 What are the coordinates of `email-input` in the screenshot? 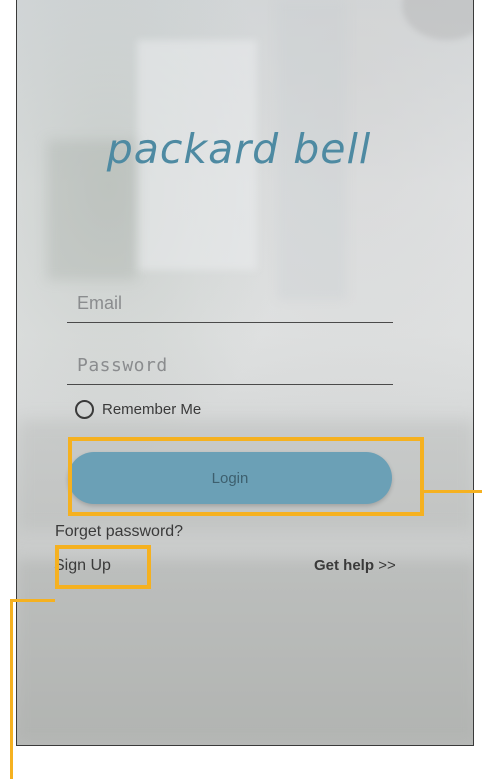 It's located at (230, 303).